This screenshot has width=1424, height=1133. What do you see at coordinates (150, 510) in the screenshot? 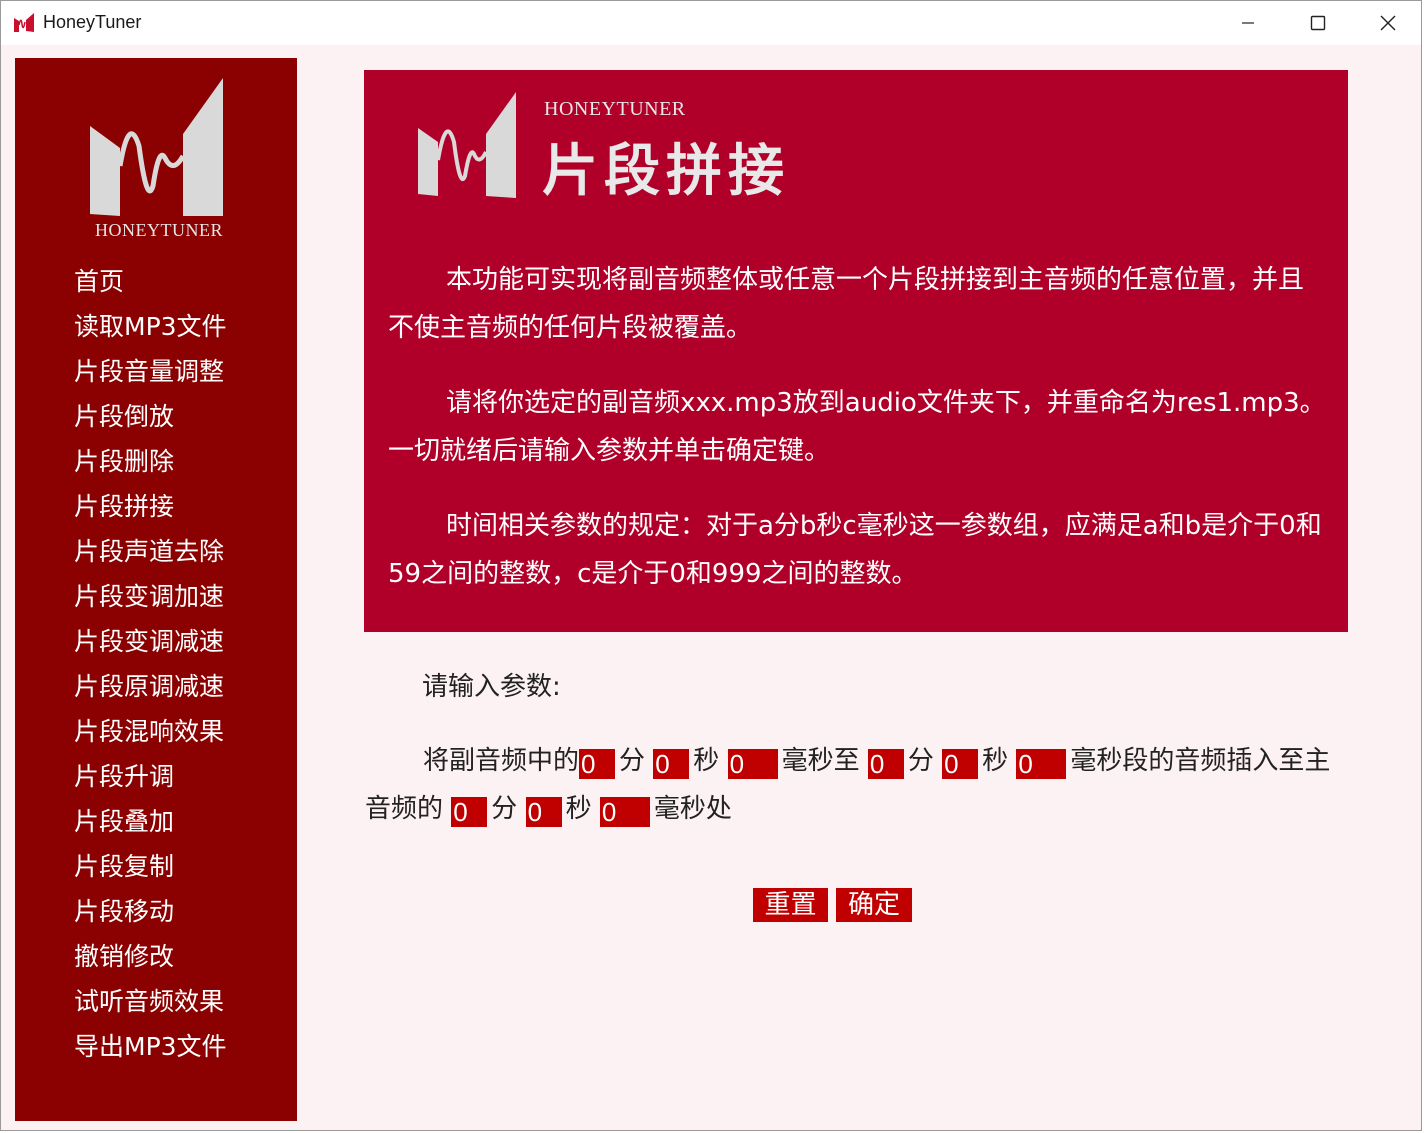
I see `sidebar-item-splice: 片段拼接` at bounding box center [150, 510].